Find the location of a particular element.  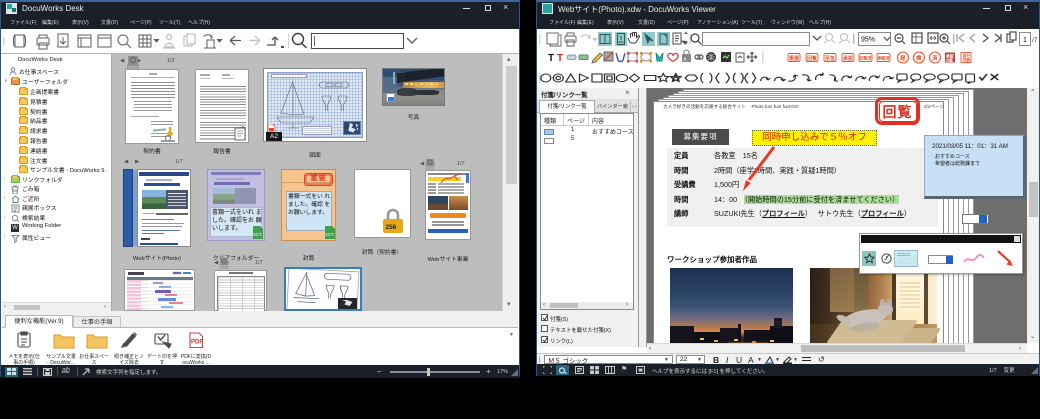

svg-text: 承認 is located at coordinates (847, 58).